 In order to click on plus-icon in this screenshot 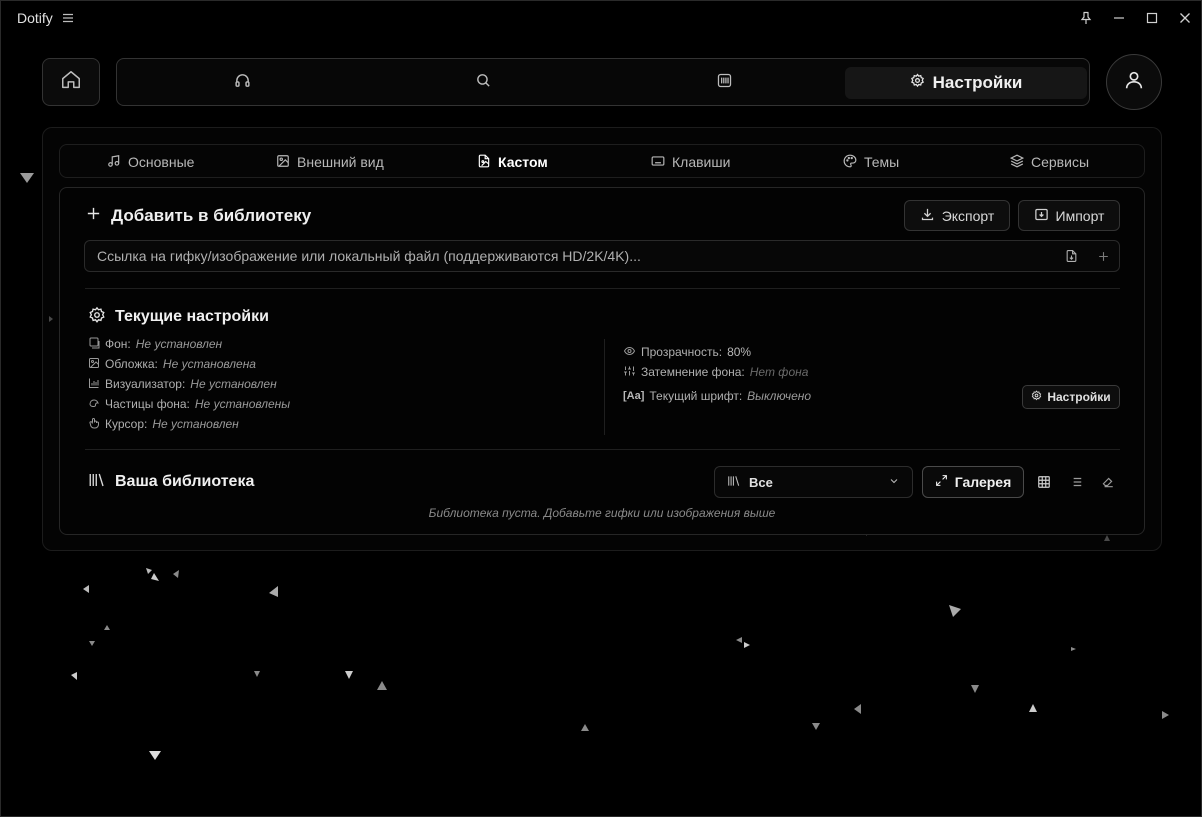, I will do `click(93, 216)`.